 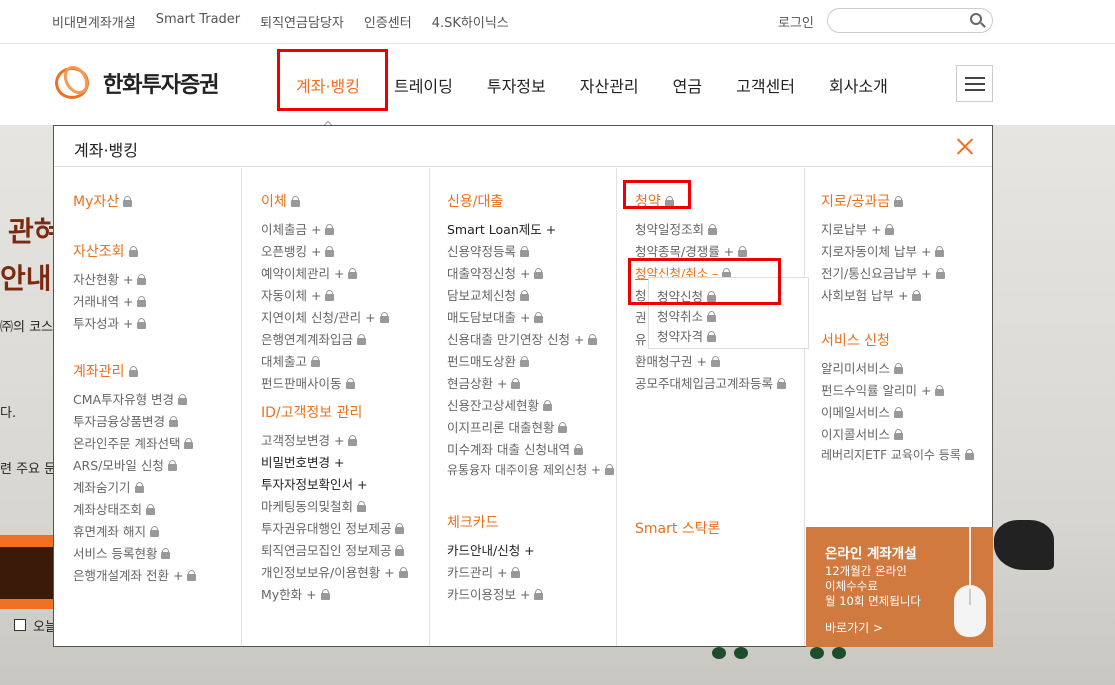 What do you see at coordinates (309, 272) in the screenshot?
I see `menu-item: 예약이체관리 +` at bounding box center [309, 272].